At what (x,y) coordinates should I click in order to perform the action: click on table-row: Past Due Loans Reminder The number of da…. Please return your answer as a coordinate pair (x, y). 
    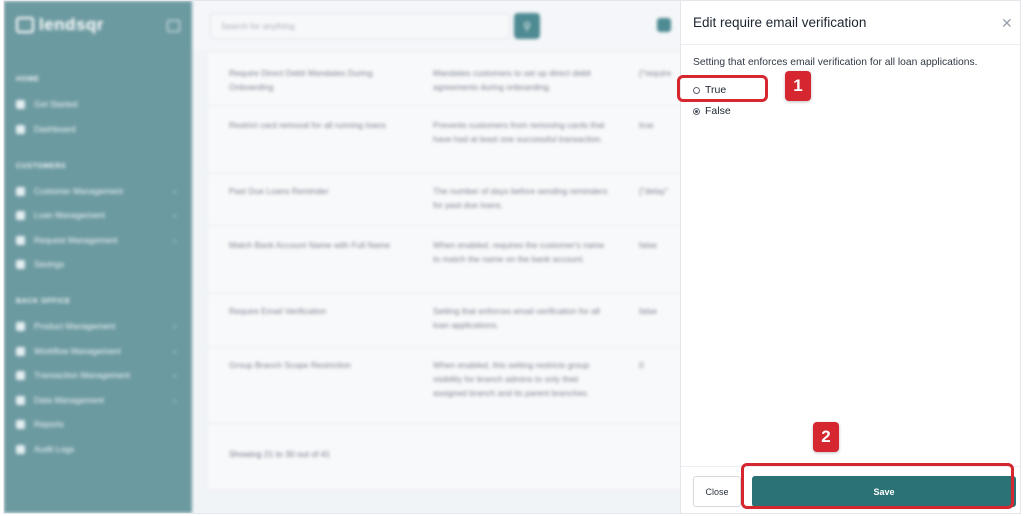
    Looking at the image, I should click on (466, 200).